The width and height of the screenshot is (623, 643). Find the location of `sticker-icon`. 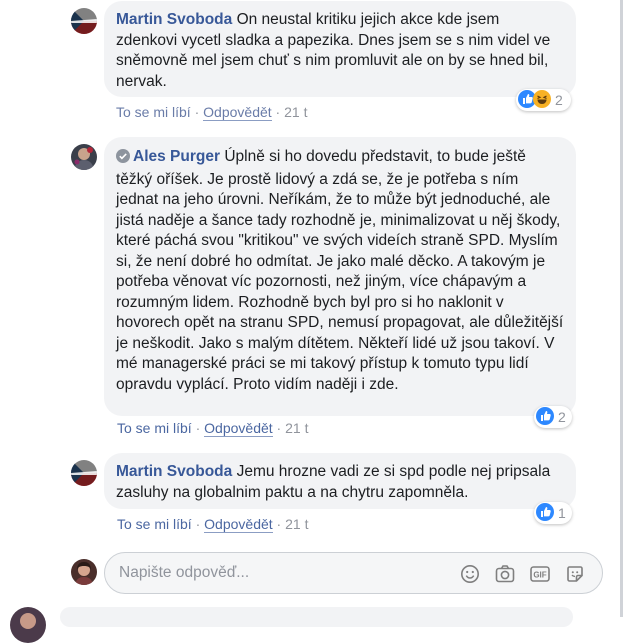

sticker-icon is located at coordinates (575, 574).